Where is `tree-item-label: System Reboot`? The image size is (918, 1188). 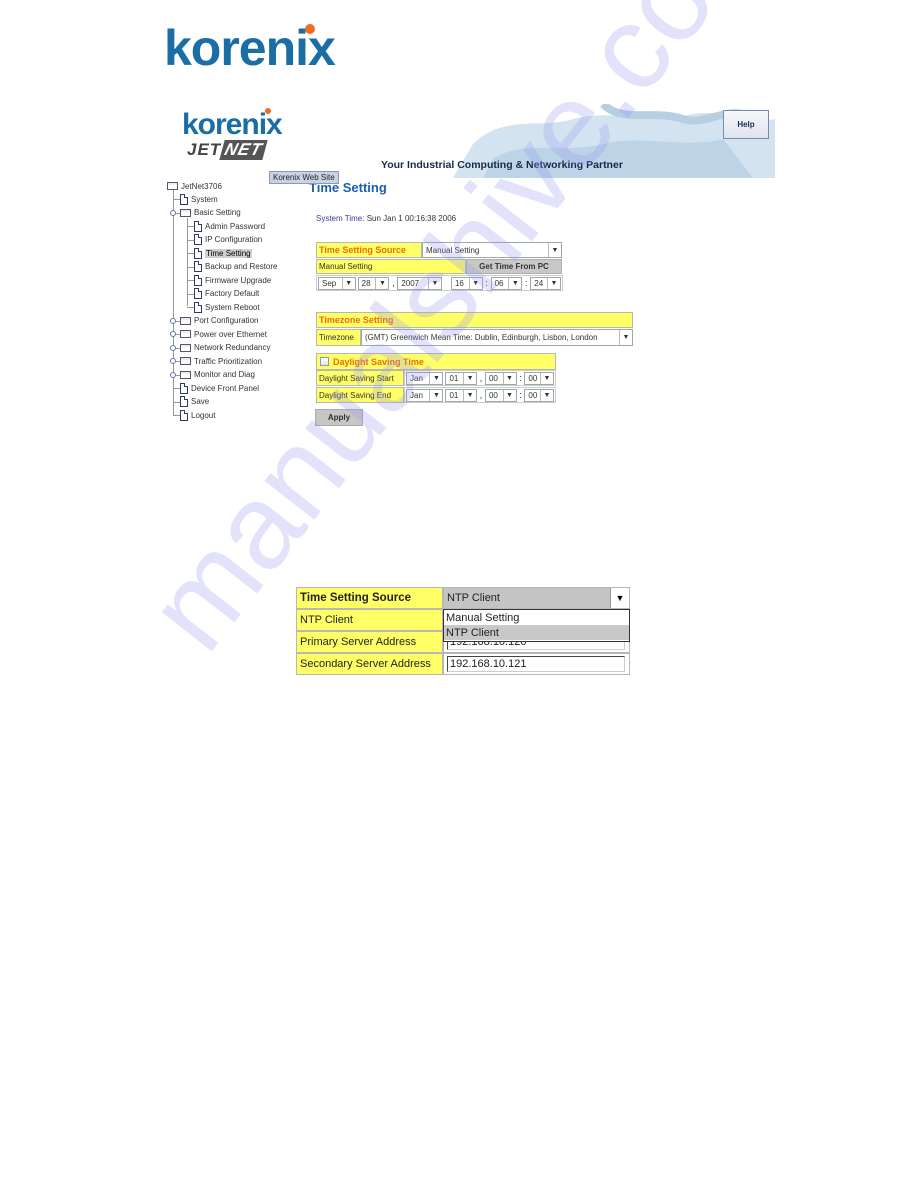
tree-item-label: System Reboot is located at coordinates (232, 307).